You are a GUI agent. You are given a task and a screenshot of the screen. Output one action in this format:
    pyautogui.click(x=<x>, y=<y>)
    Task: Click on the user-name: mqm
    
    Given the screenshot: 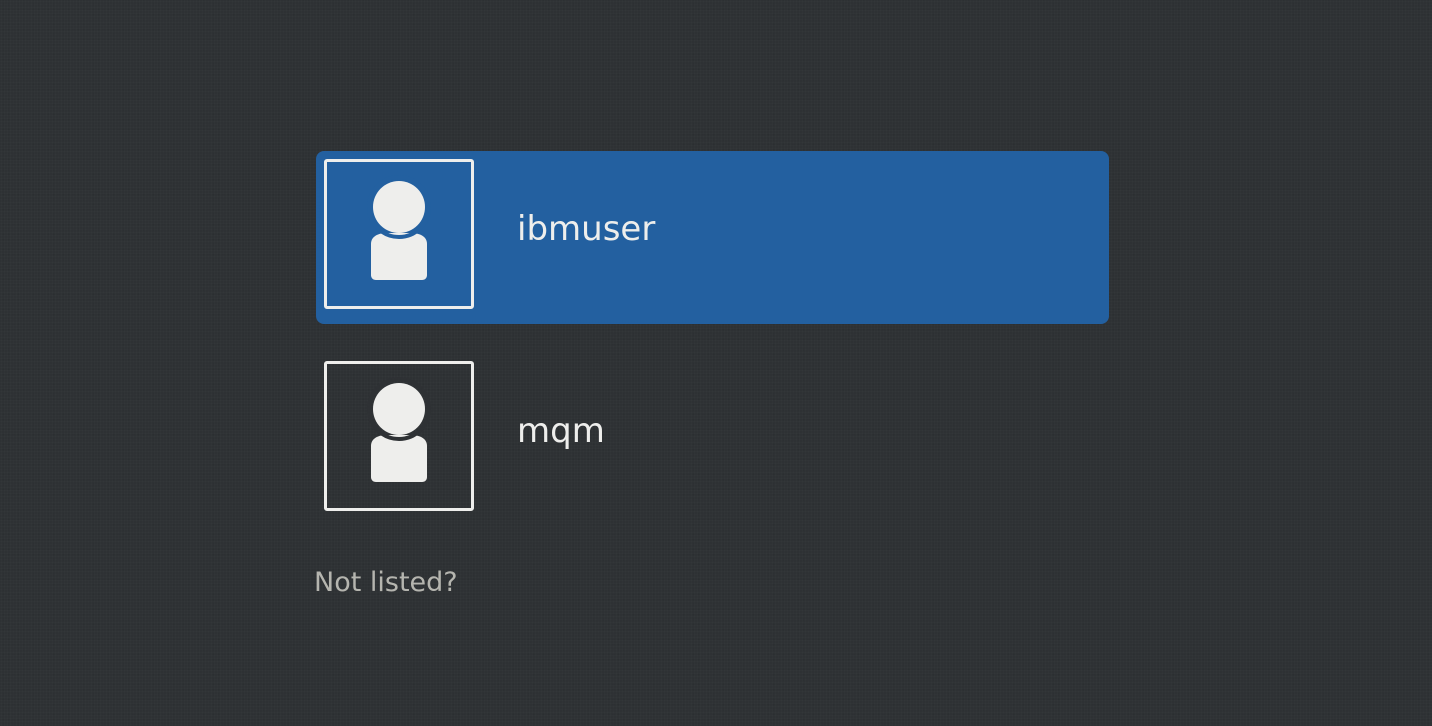 What is the action you would take?
    pyautogui.click(x=561, y=431)
    